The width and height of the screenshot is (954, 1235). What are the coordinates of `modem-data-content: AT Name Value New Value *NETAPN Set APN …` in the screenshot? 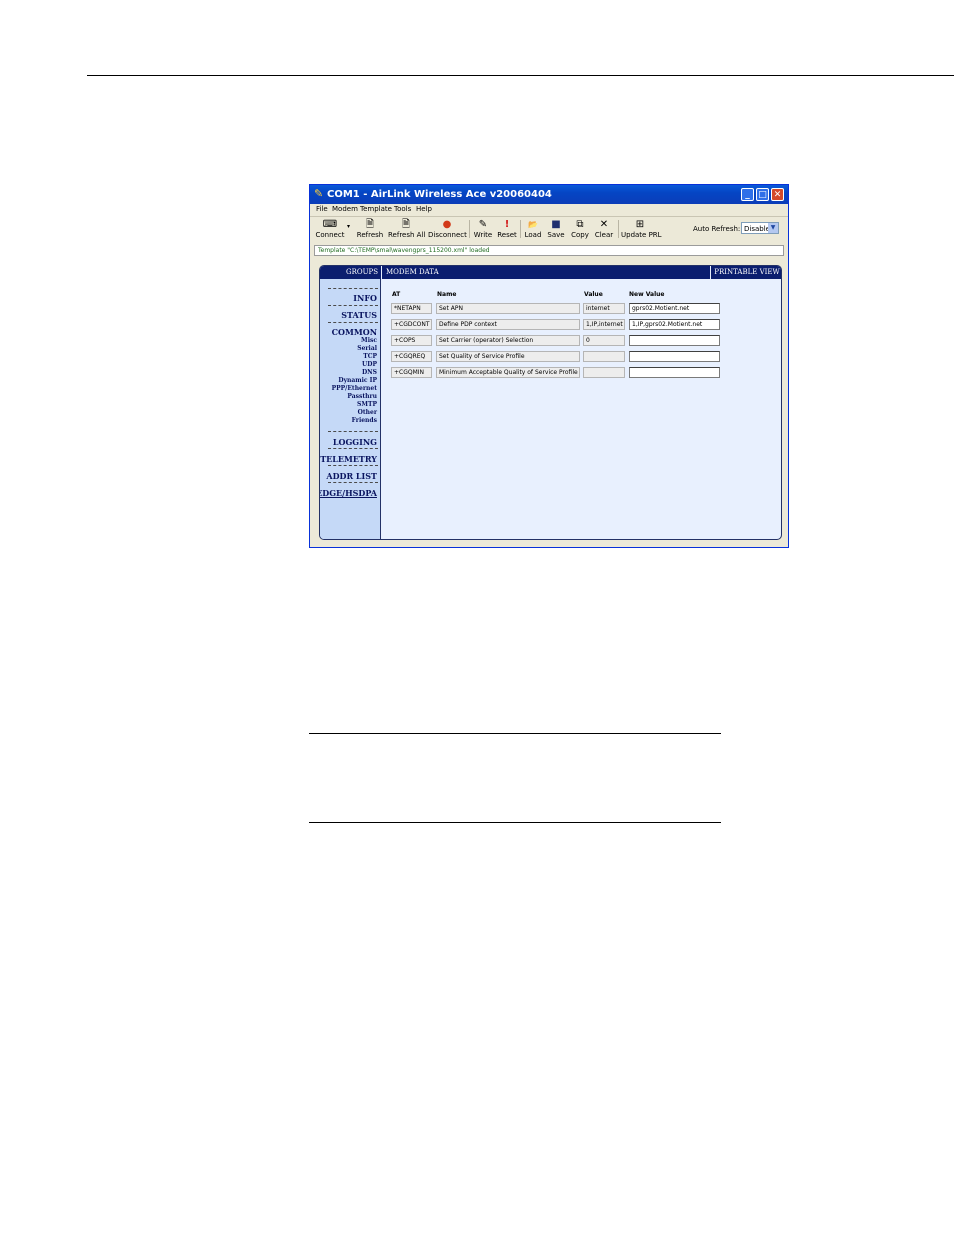 It's located at (581, 409).